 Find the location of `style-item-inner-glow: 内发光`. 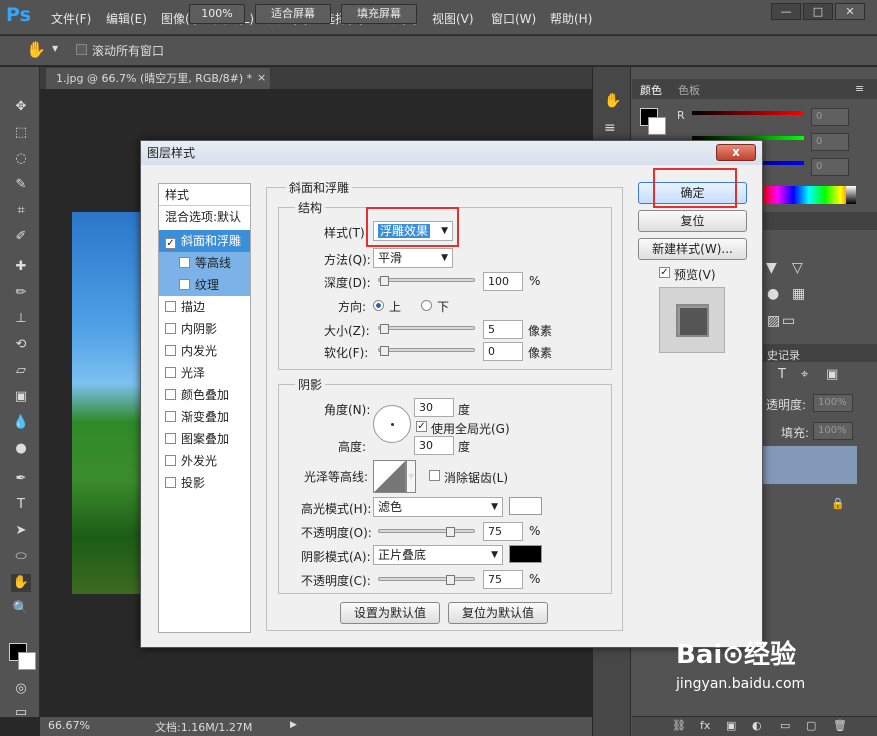

style-item-inner-glow: 内发光 is located at coordinates (204, 351).